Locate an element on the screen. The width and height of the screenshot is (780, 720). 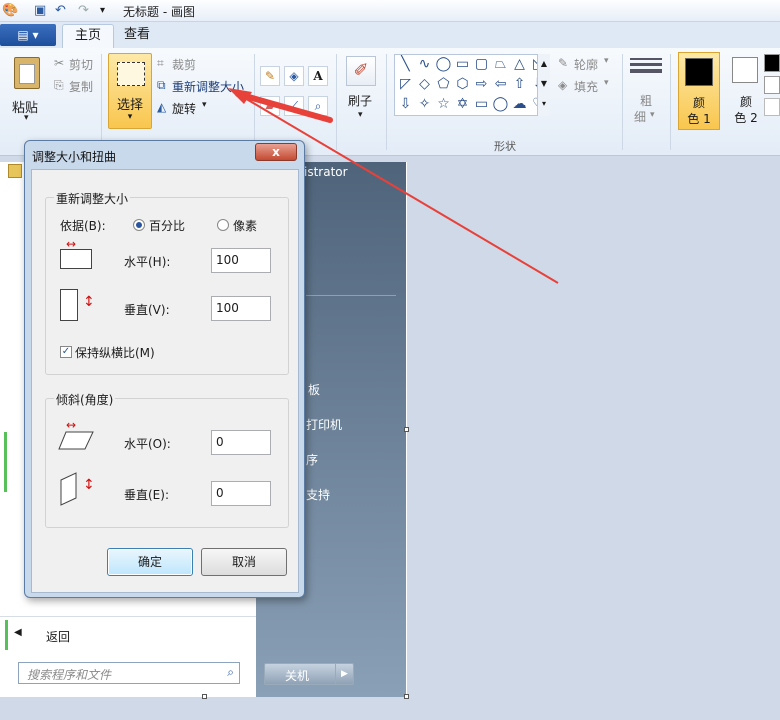
pentagon-shape-icon: ⬠ is located at coordinates (443, 84).